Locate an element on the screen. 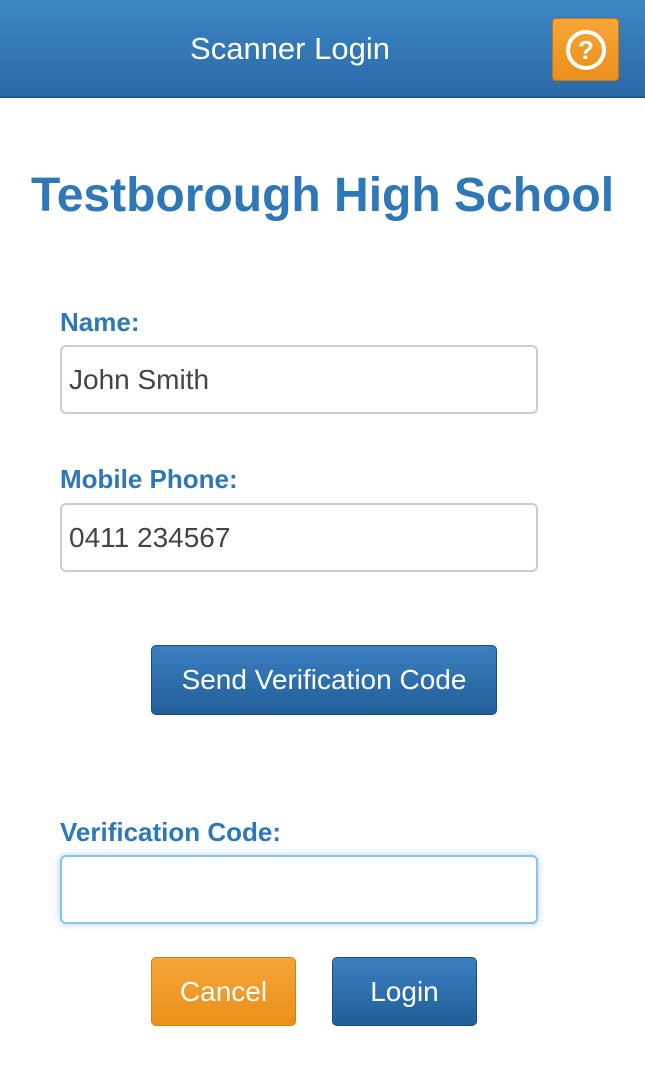 The height and width of the screenshot is (1092, 645). header-title: Scanner Login is located at coordinates (290, 48).